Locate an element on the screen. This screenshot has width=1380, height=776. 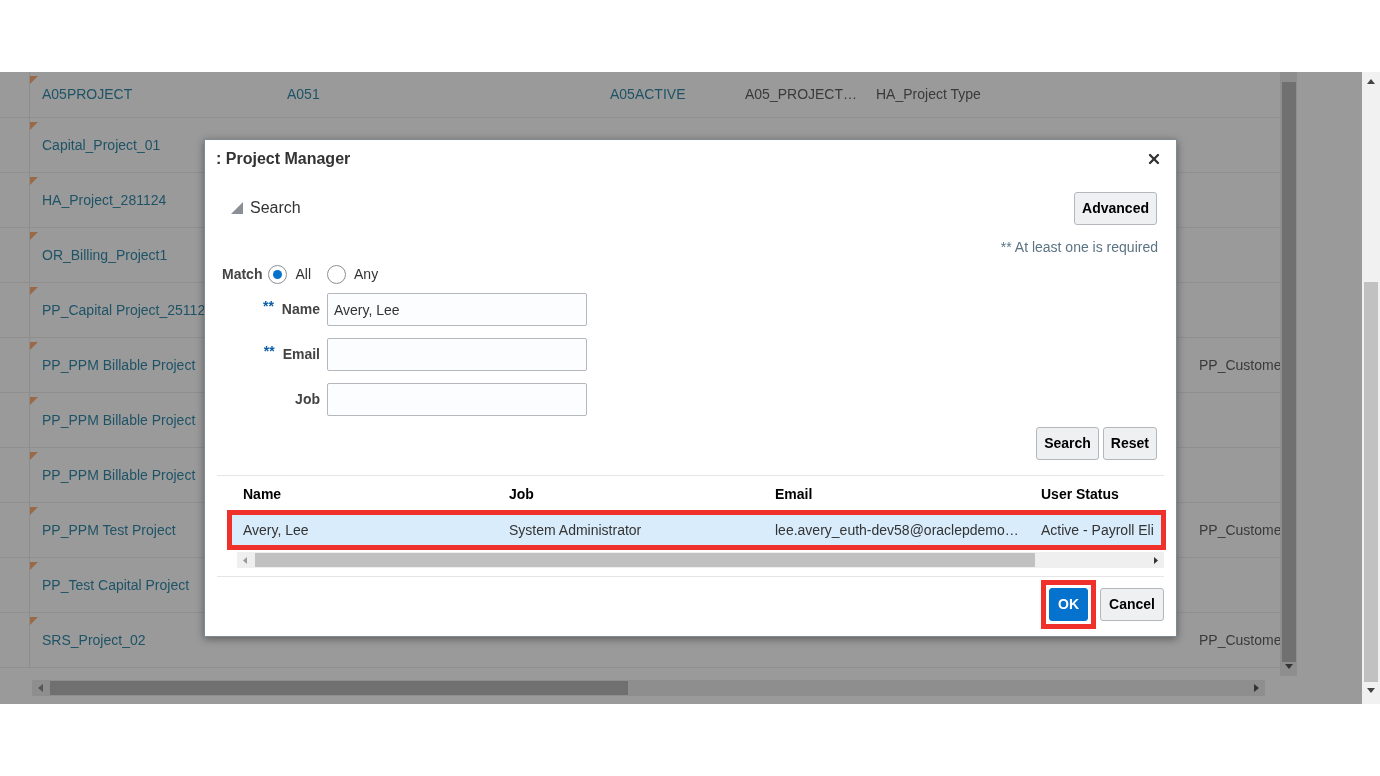
close-icon is located at coordinates (1154, 159).